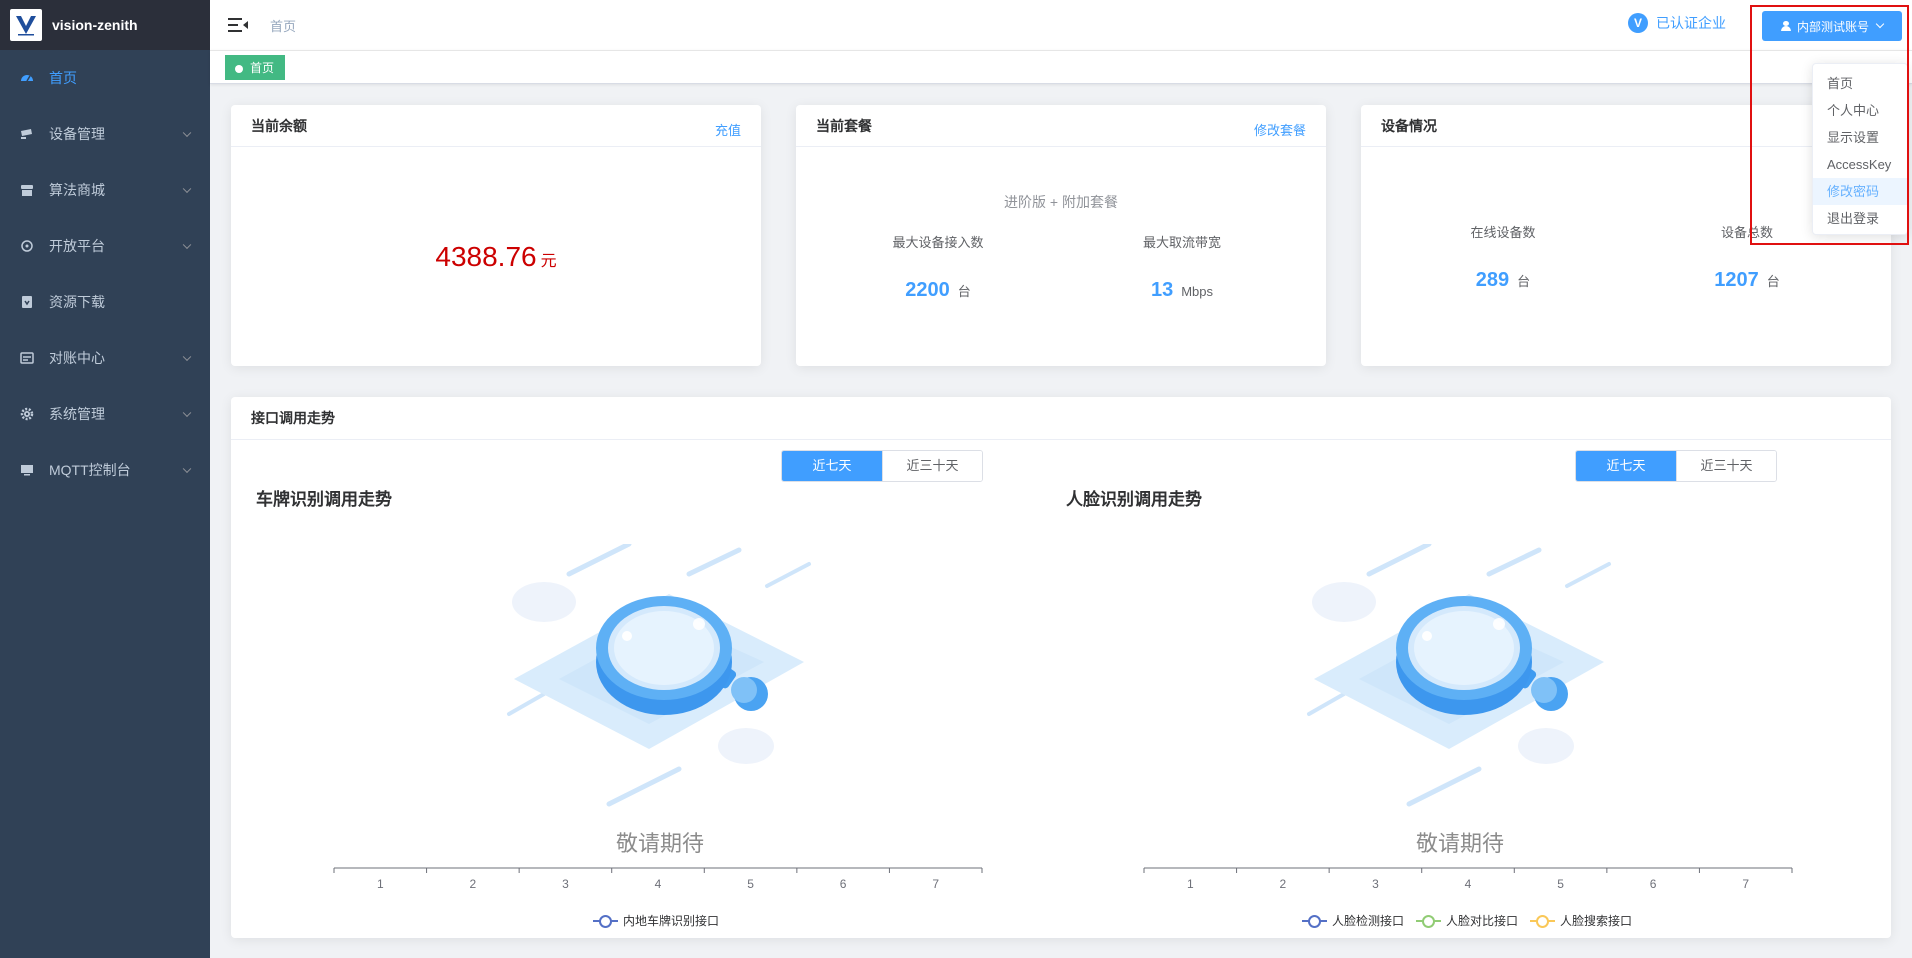  I want to click on modify-package-link: 修改套餐, so click(1280, 129).